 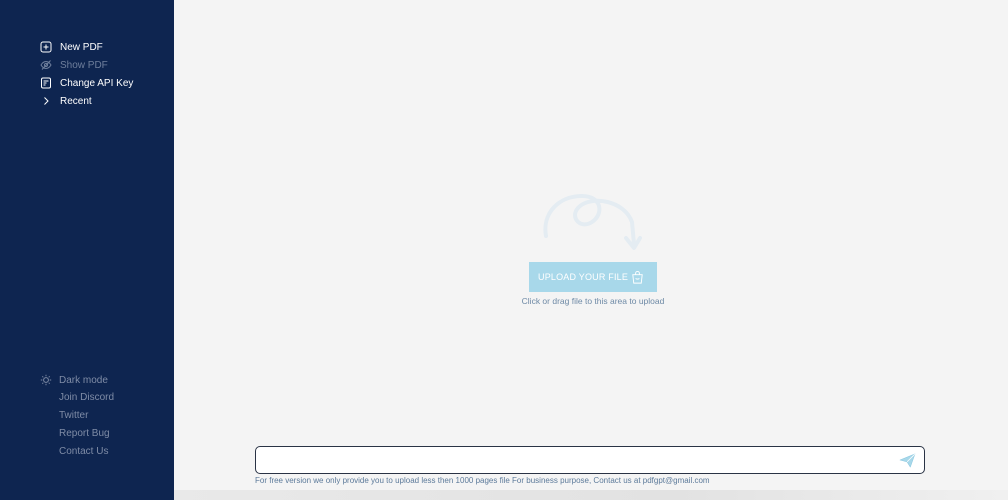 I want to click on join-discord-link: Join Discord, so click(x=86, y=397).